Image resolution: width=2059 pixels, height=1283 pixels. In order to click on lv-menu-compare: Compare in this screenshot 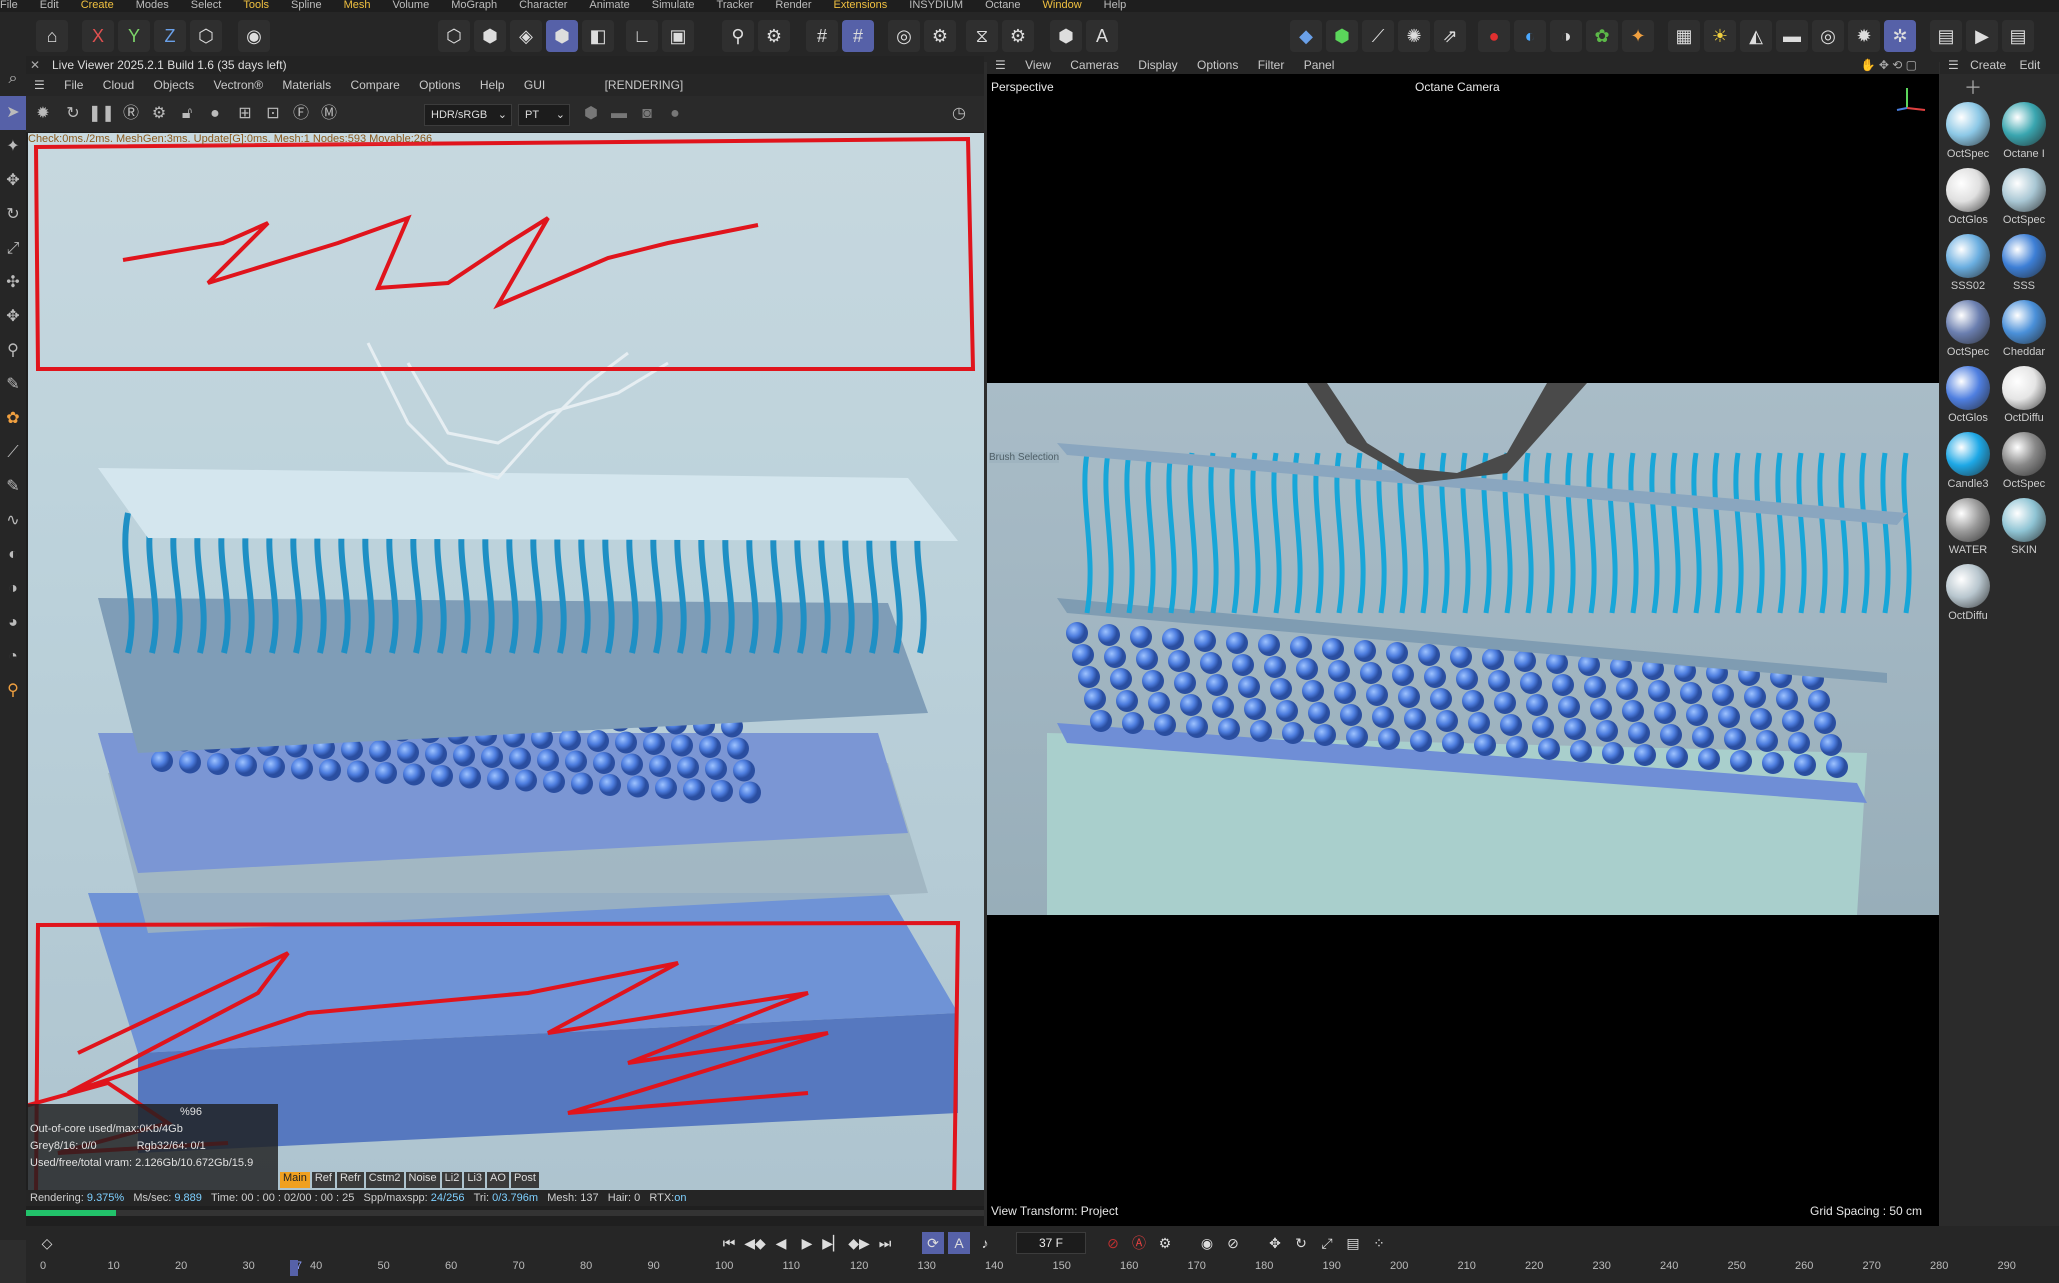, I will do `click(374, 85)`.